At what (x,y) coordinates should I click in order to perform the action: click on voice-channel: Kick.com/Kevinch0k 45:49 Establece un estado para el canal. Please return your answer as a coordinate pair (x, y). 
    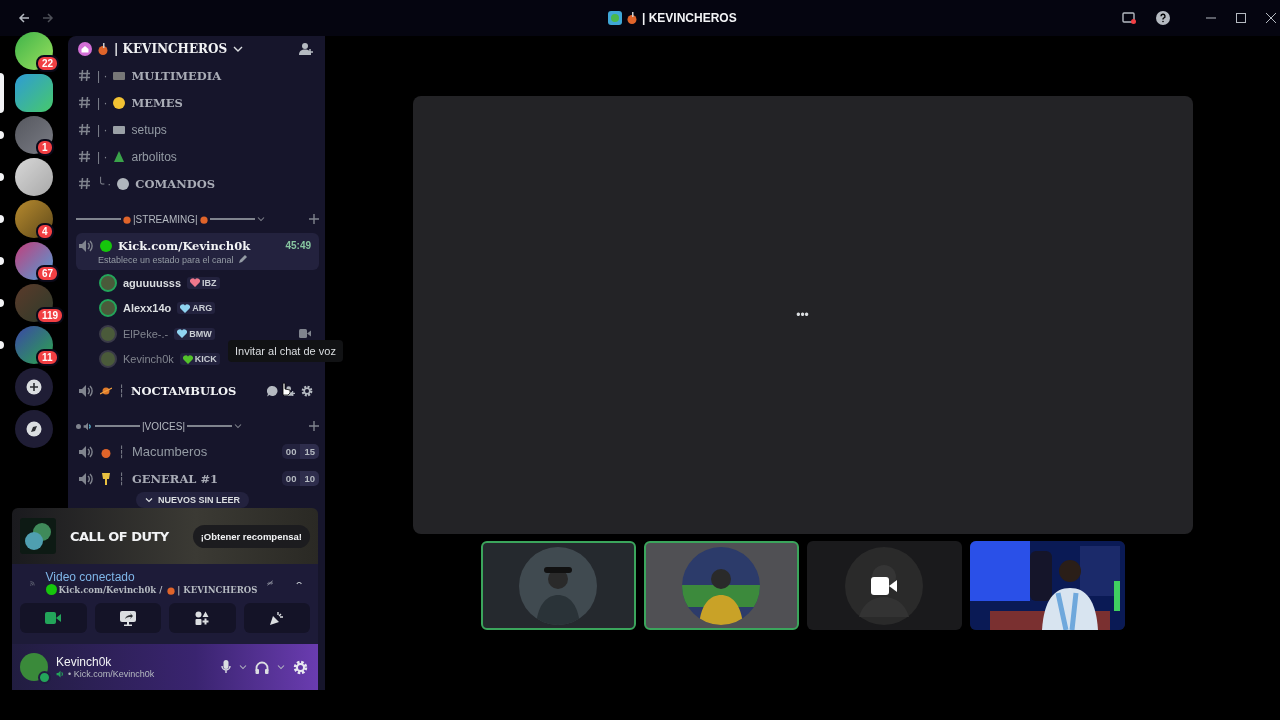
    Looking at the image, I should click on (197, 251).